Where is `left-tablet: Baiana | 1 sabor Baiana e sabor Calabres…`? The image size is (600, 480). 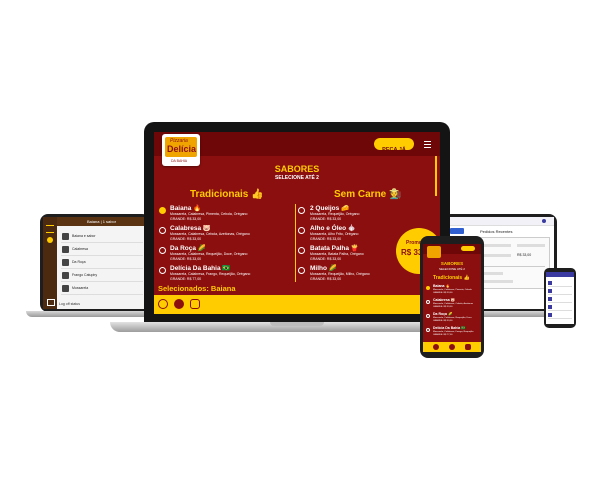
left-tablet: Baiana | 1 sabor Baiana e sabor Calabres… is located at coordinates (95, 263).